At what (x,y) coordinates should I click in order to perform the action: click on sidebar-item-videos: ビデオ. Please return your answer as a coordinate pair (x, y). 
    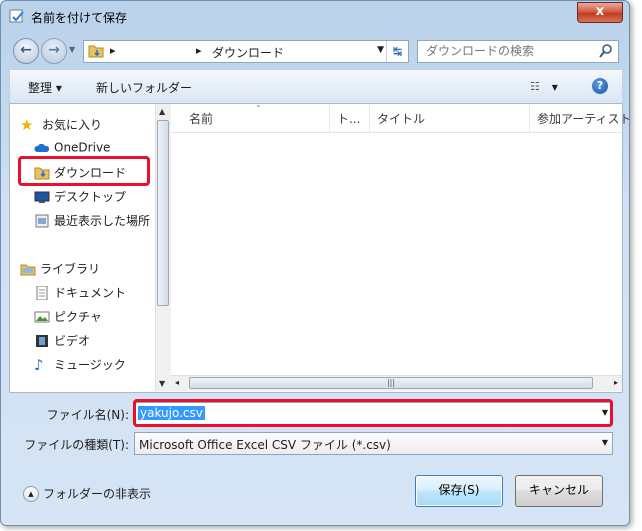
    Looking at the image, I should click on (62, 342).